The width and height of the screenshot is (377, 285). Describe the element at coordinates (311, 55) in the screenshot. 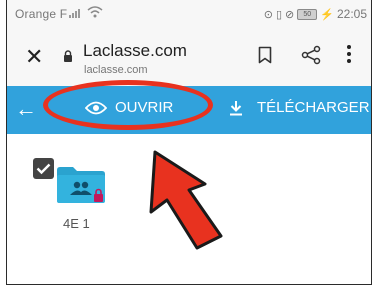

I see `share-icon` at that location.